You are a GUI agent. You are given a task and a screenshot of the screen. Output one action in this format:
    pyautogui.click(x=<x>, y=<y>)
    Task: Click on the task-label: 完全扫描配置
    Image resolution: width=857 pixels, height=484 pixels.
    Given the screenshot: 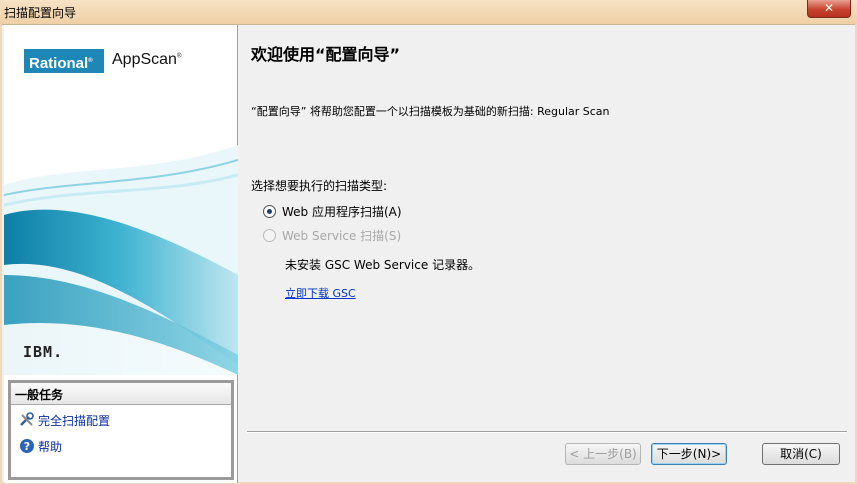 What is the action you would take?
    pyautogui.click(x=74, y=420)
    